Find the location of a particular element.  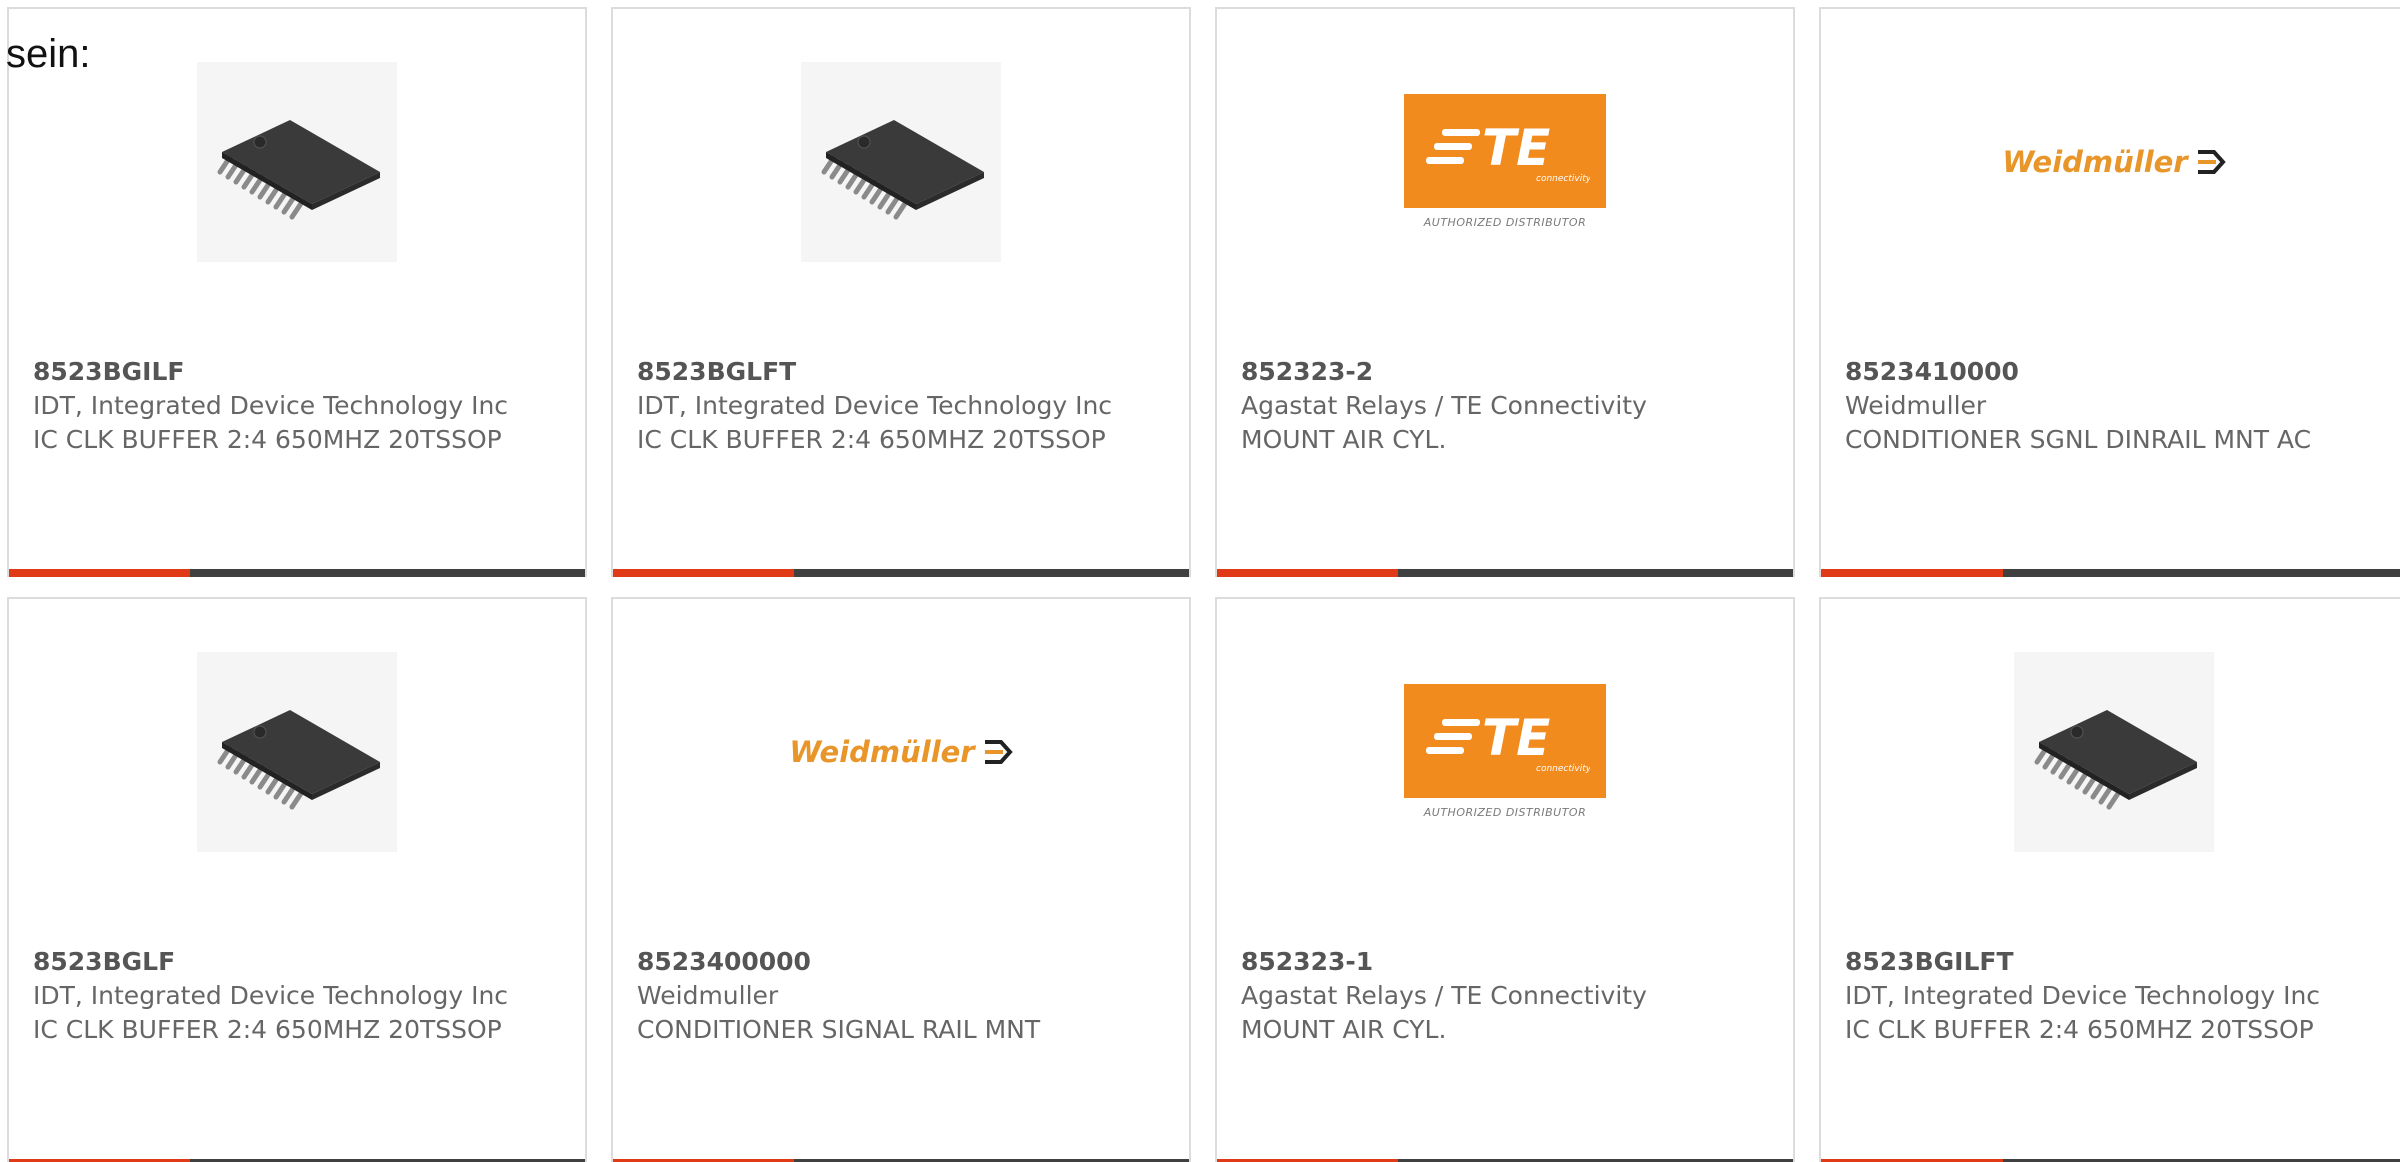

part-number: 852323-2 is located at coordinates (1507, 372).